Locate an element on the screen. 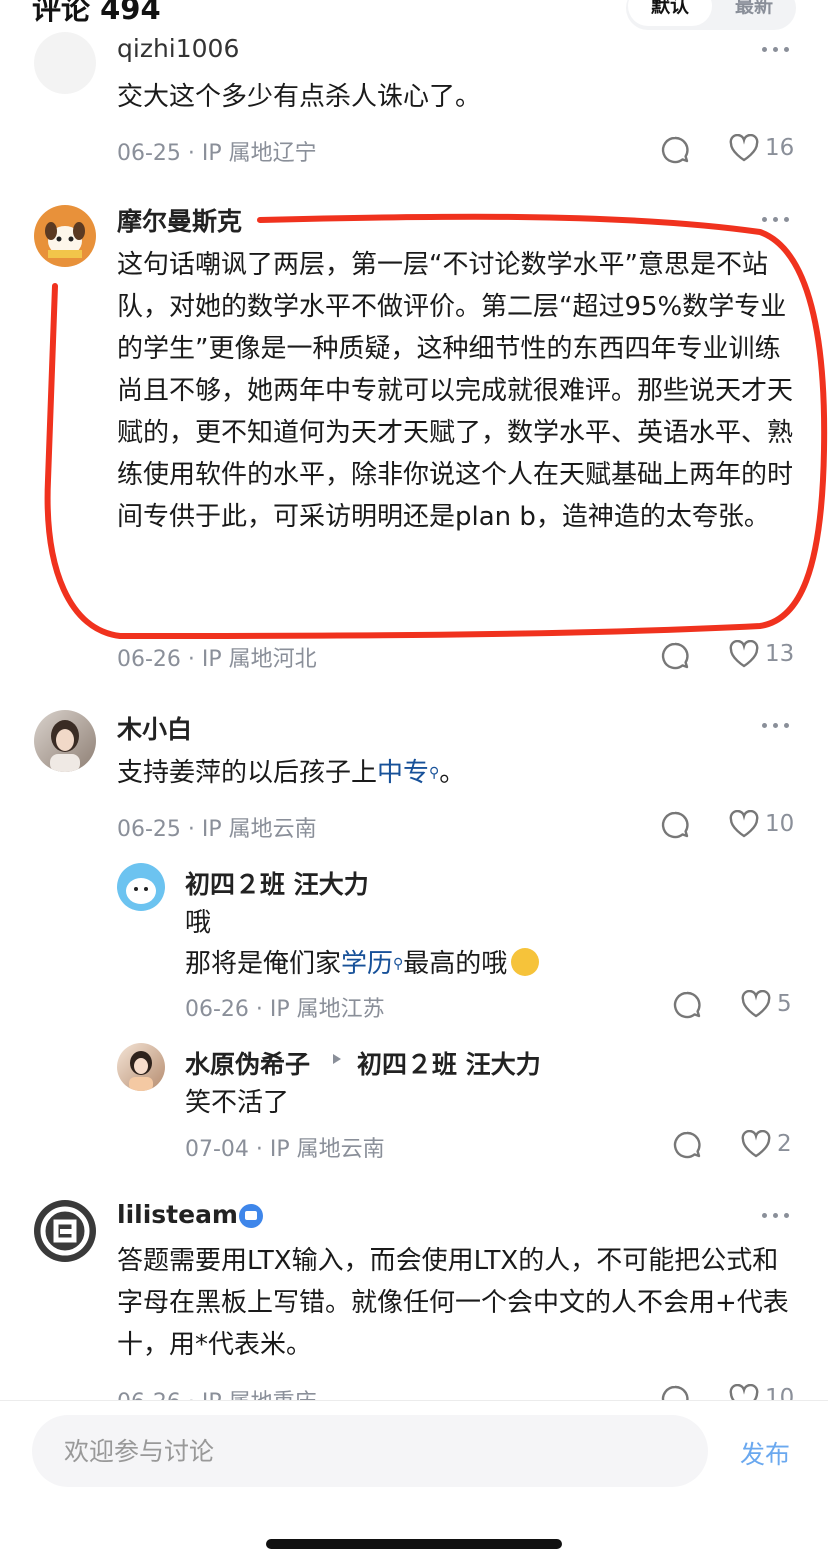 The width and height of the screenshot is (828, 1565). reply-username: 水原伪希子 is located at coordinates (247, 1063).